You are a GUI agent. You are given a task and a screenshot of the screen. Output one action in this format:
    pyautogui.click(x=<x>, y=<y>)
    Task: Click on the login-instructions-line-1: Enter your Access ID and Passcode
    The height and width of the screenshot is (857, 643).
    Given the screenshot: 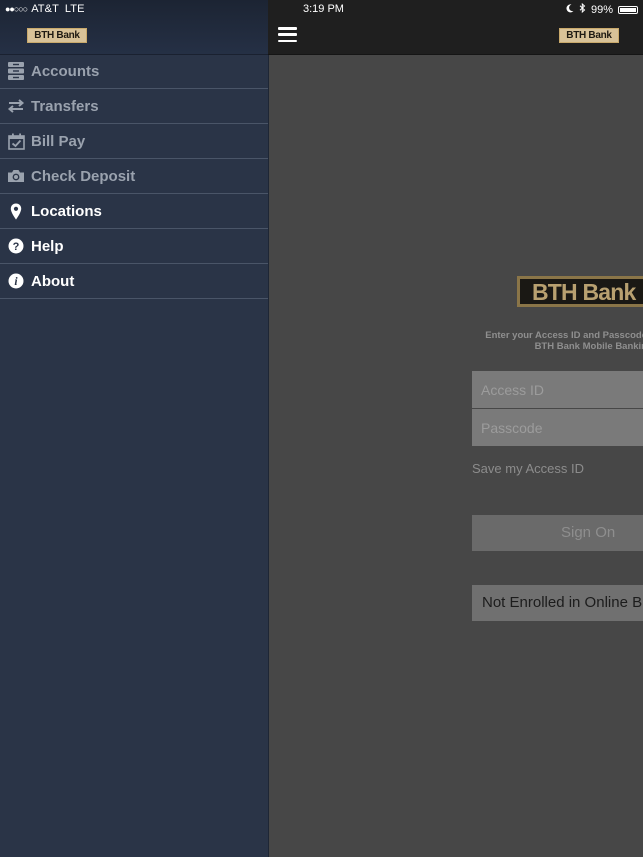 What is the action you would take?
    pyautogui.click(x=564, y=335)
    